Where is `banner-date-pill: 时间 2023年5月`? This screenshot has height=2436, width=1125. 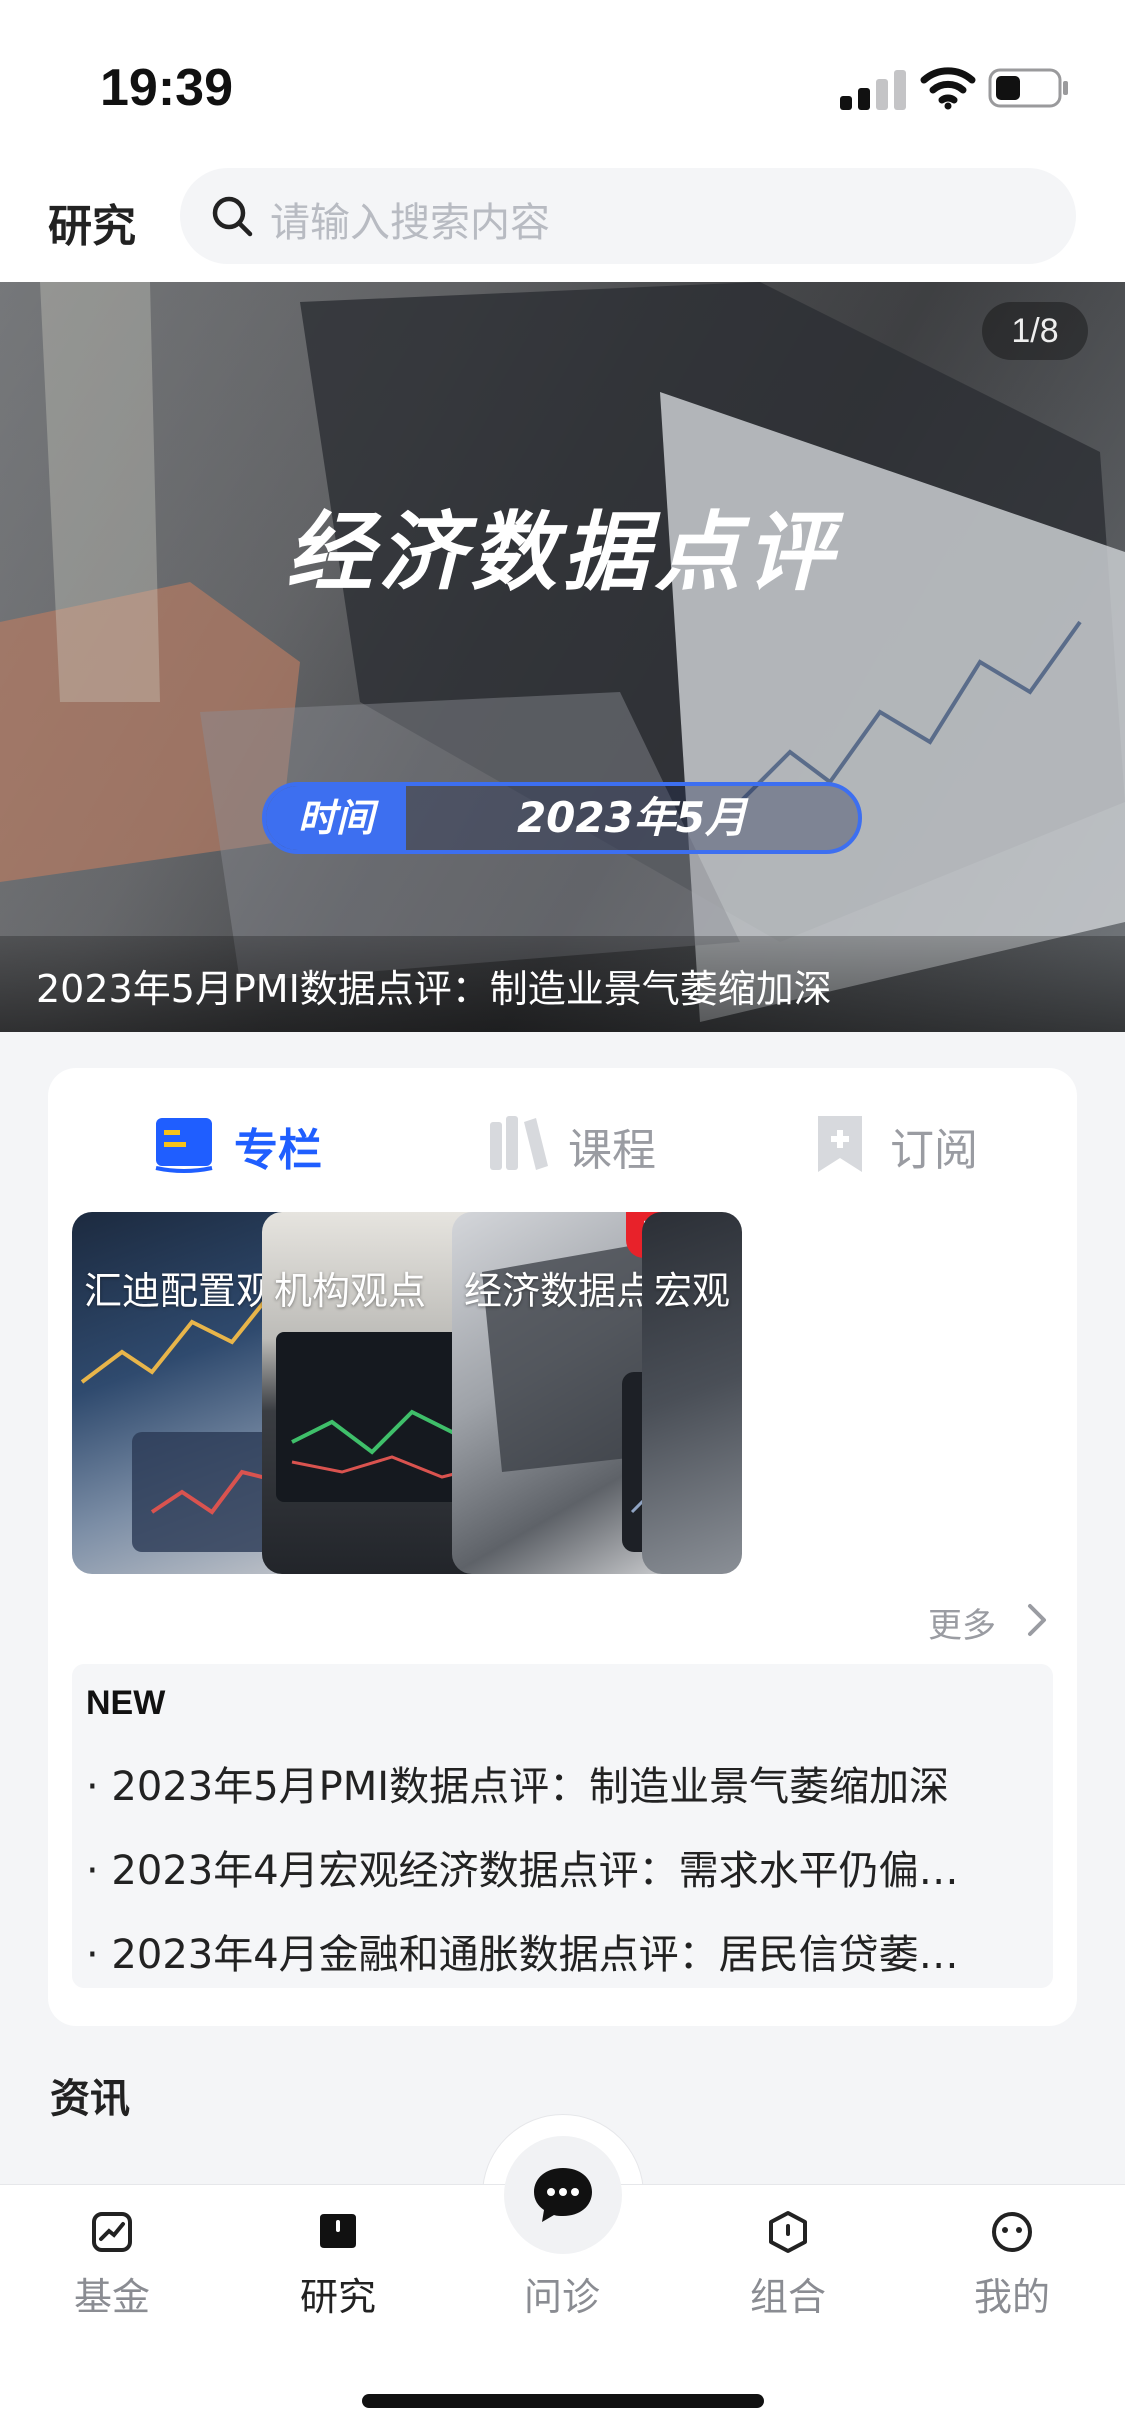 banner-date-pill: 时间 2023年5月 is located at coordinates (562, 818).